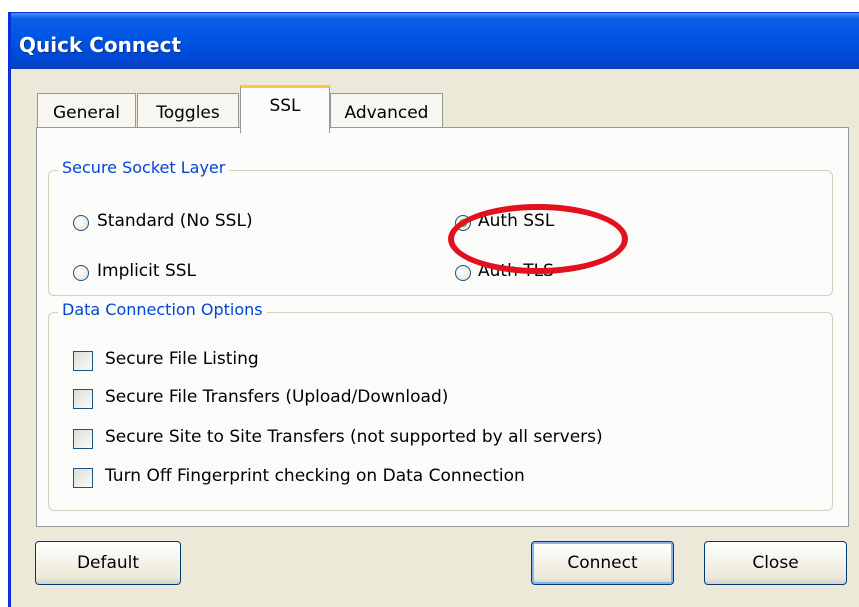 Image resolution: width=859 pixels, height=607 pixels. What do you see at coordinates (86, 111) in the screenshot?
I see `tab-general: General` at bounding box center [86, 111].